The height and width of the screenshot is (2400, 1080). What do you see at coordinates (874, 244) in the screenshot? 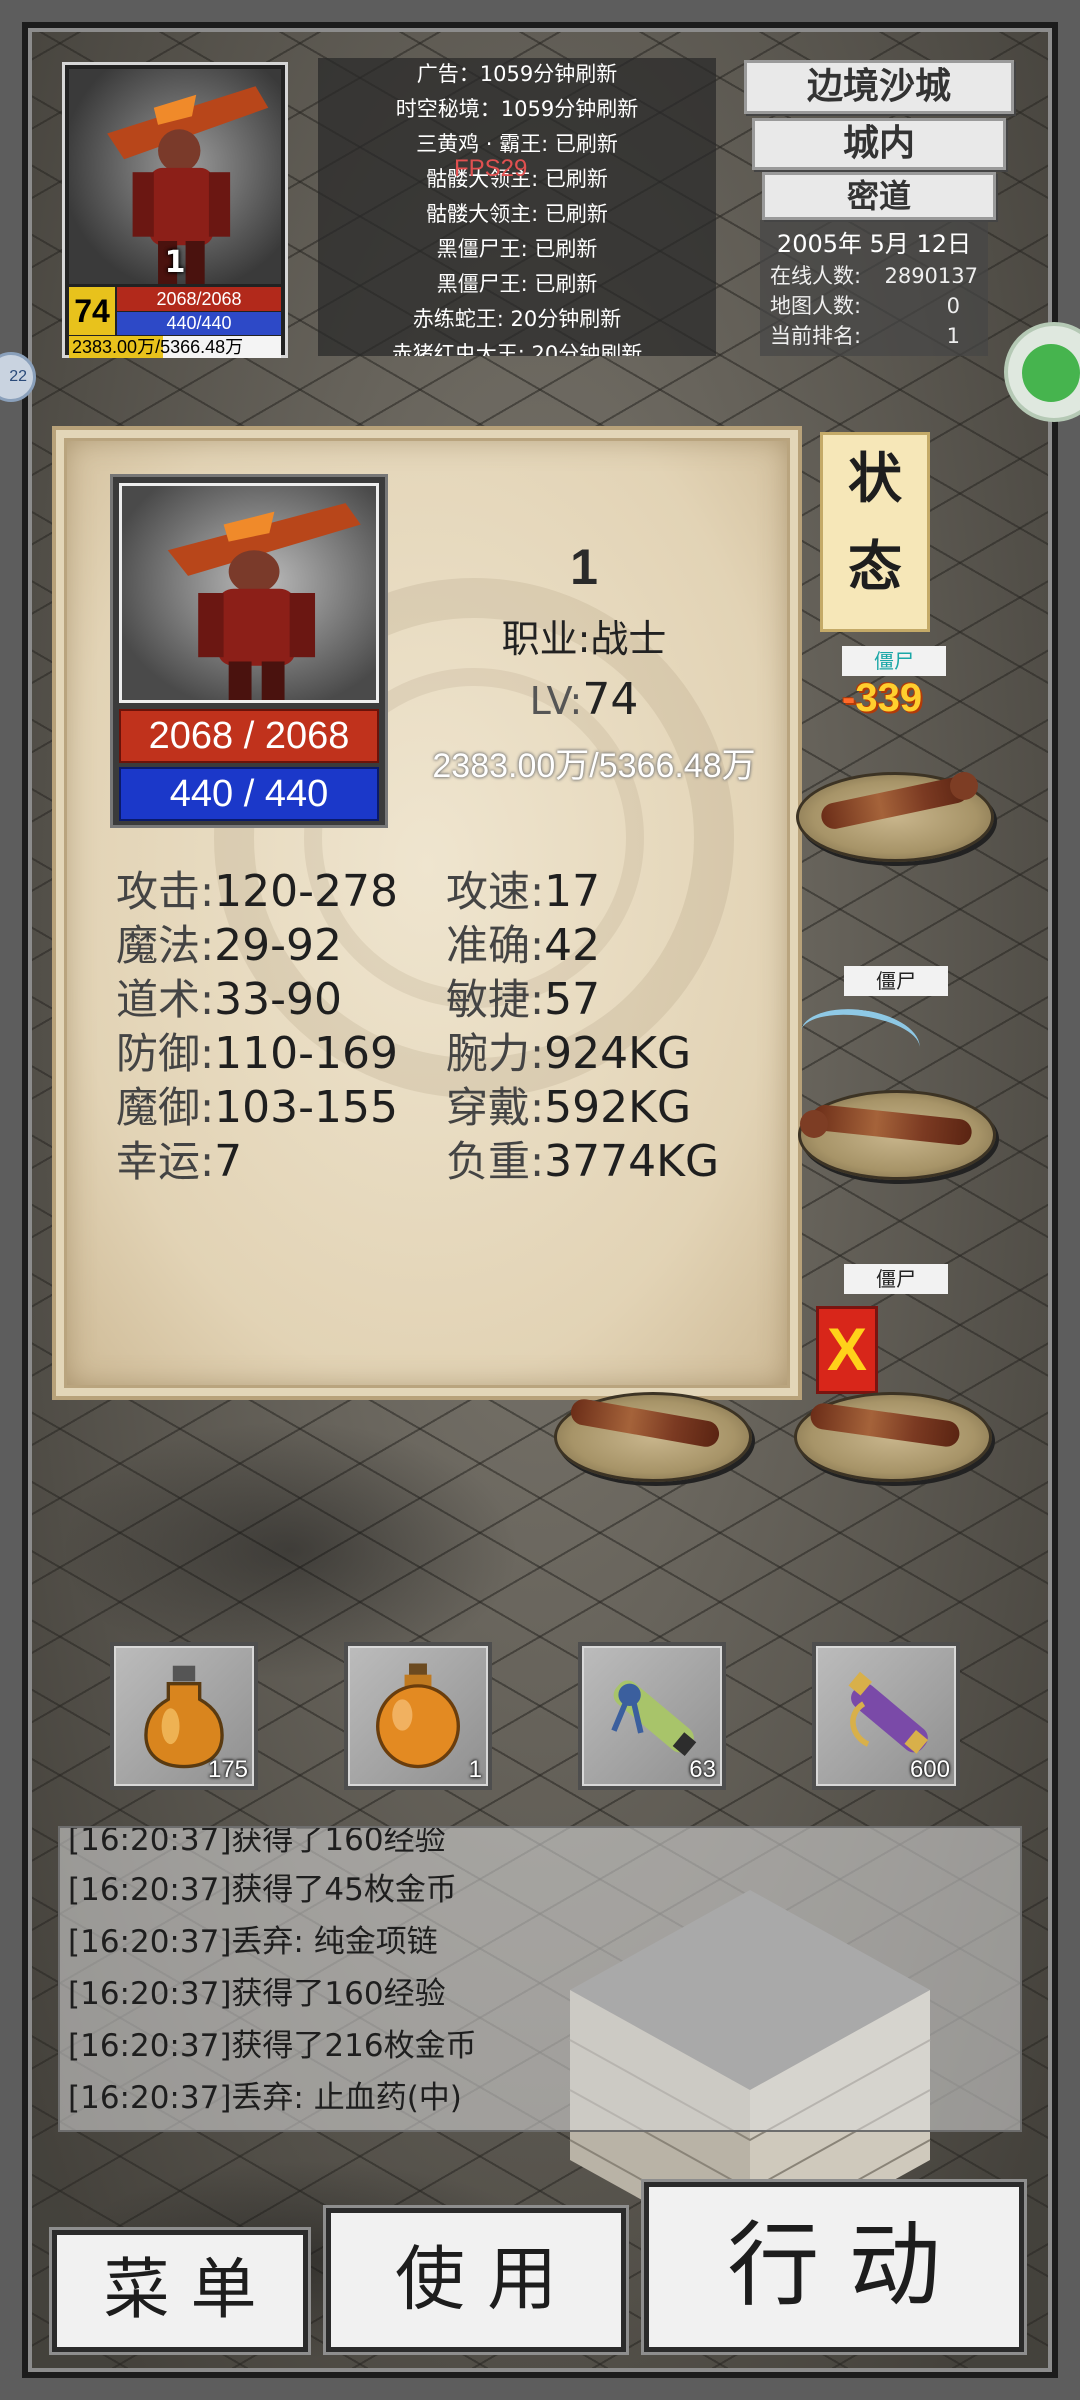
I see `game-date: 2005年 5月 12日` at bounding box center [874, 244].